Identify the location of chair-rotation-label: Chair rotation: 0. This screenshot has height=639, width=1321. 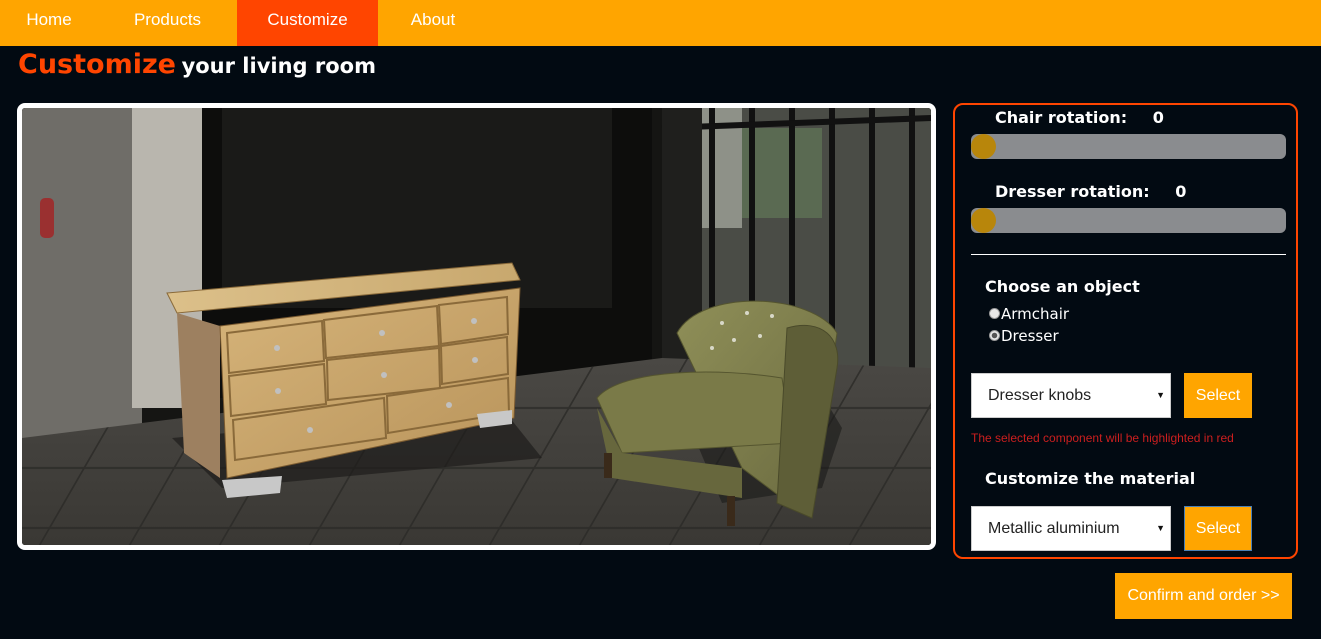
(1079, 117).